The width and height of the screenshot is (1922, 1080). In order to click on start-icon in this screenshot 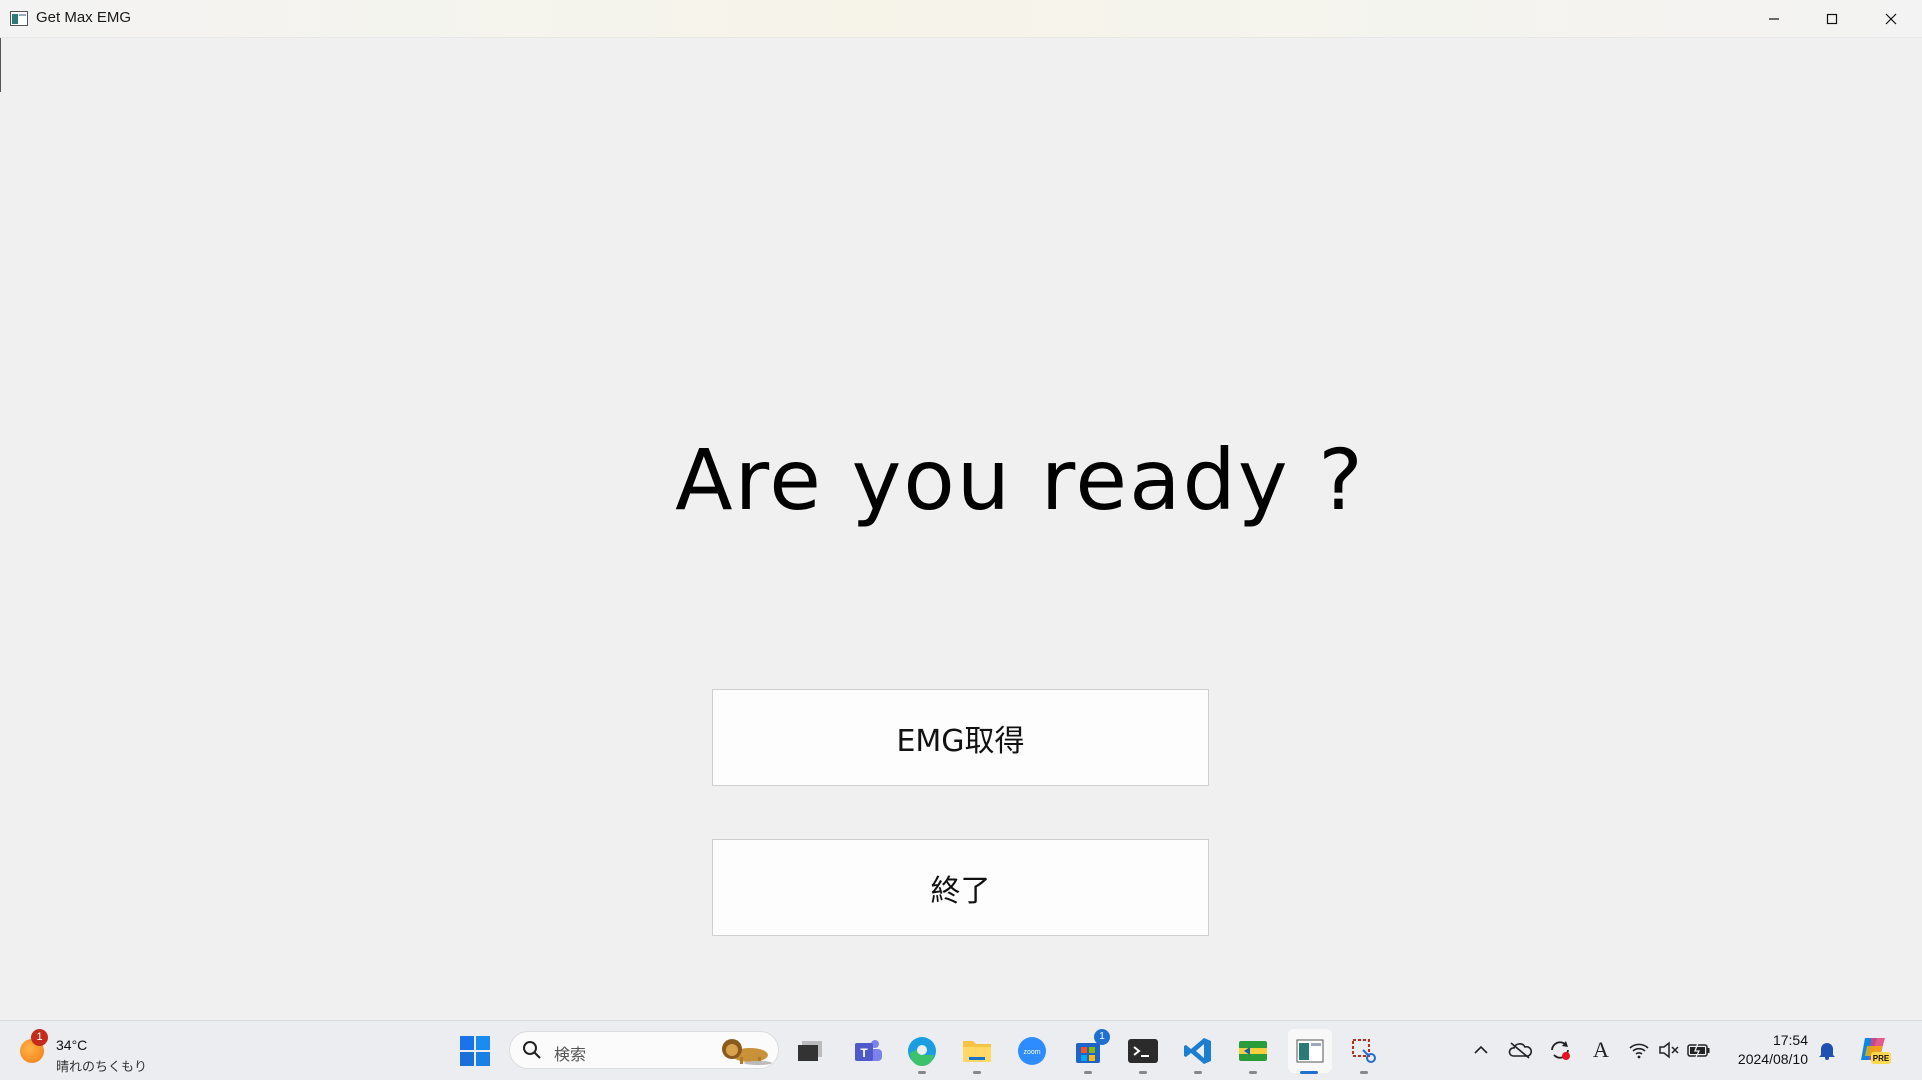, I will do `click(475, 1051)`.